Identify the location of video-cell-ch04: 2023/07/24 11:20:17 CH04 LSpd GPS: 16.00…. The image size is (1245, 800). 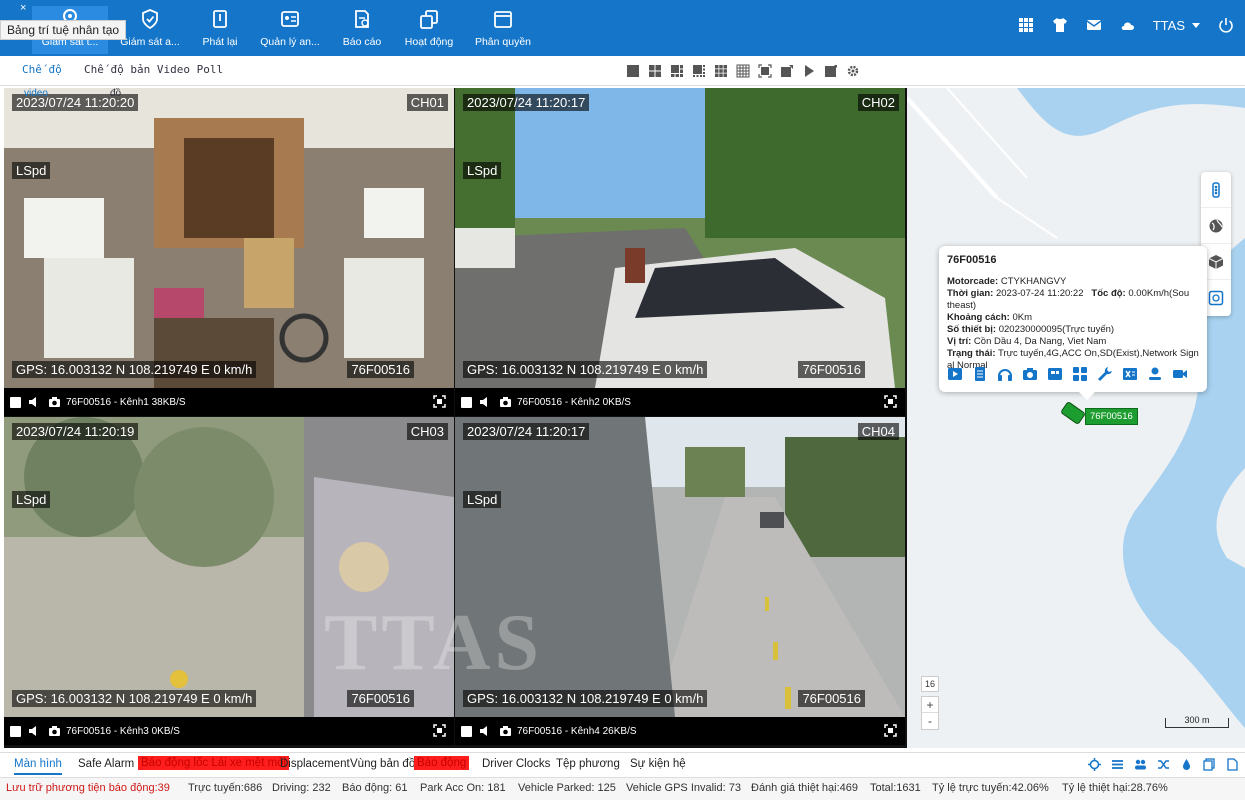
(680, 581).